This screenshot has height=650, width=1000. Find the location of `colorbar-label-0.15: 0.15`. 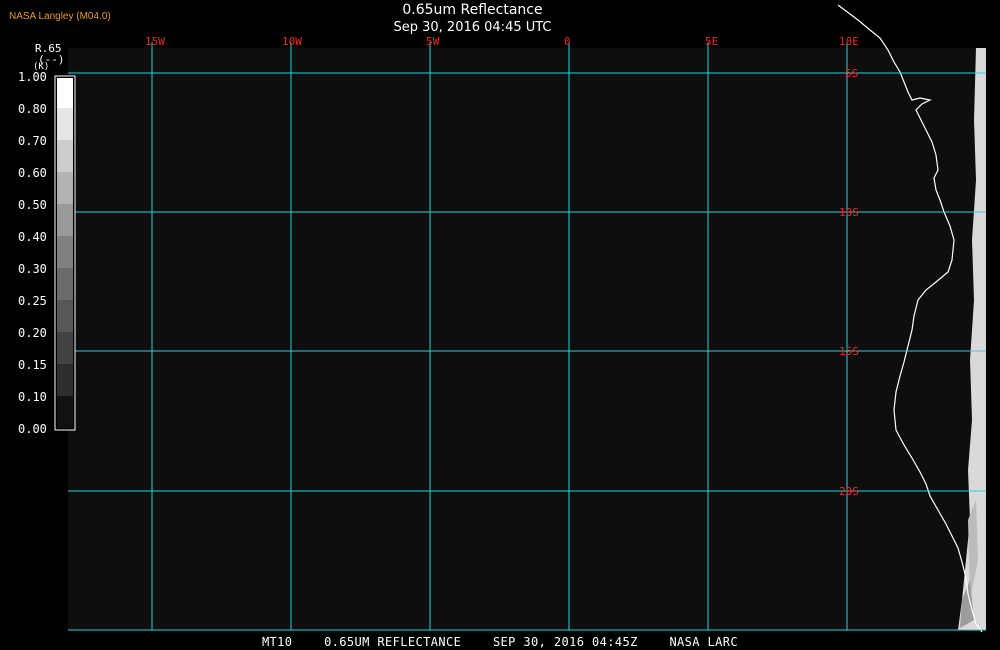

colorbar-label-0.15: 0.15 is located at coordinates (32, 365).